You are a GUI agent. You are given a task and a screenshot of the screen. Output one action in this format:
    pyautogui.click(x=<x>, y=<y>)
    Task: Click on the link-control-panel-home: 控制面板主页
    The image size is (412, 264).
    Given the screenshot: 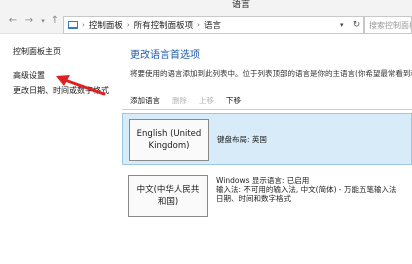 What is the action you would take?
    pyautogui.click(x=37, y=51)
    